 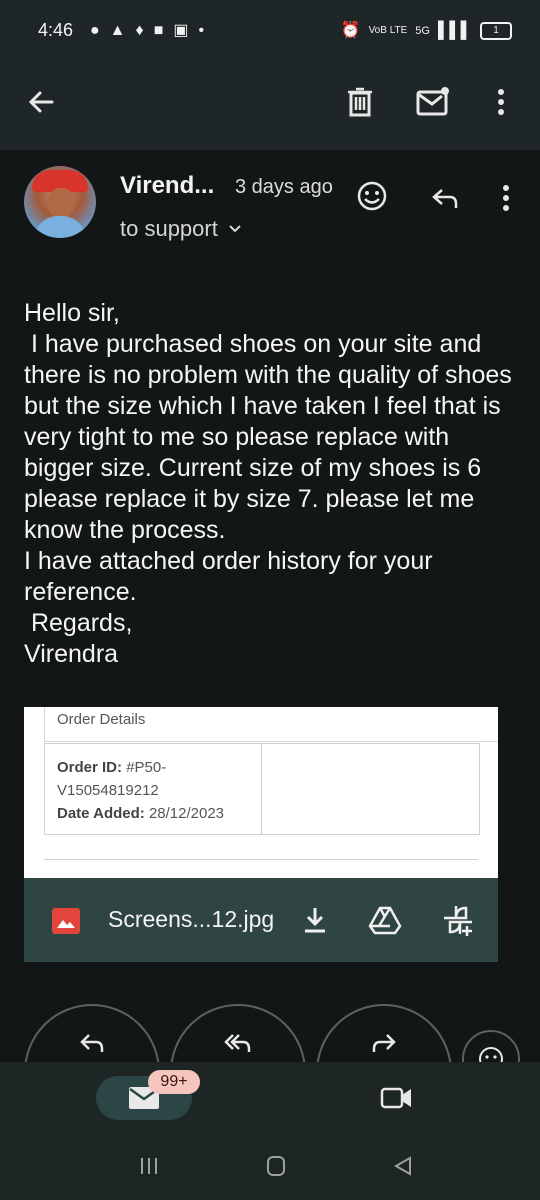 I want to click on mark-unread-button, so click(x=432, y=102).